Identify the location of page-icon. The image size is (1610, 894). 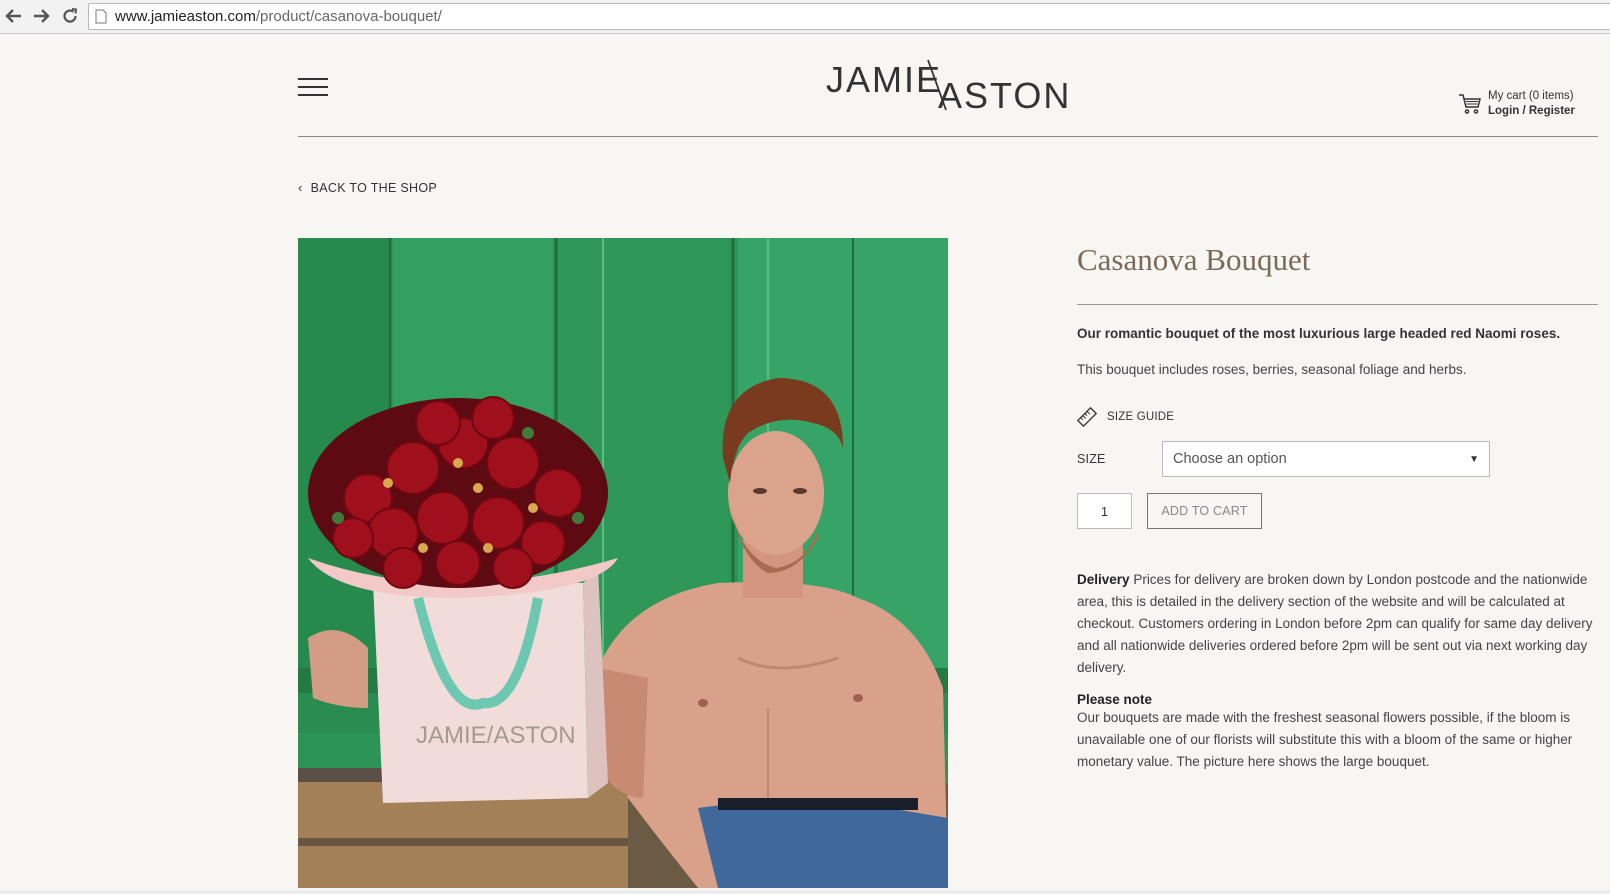
(101, 16).